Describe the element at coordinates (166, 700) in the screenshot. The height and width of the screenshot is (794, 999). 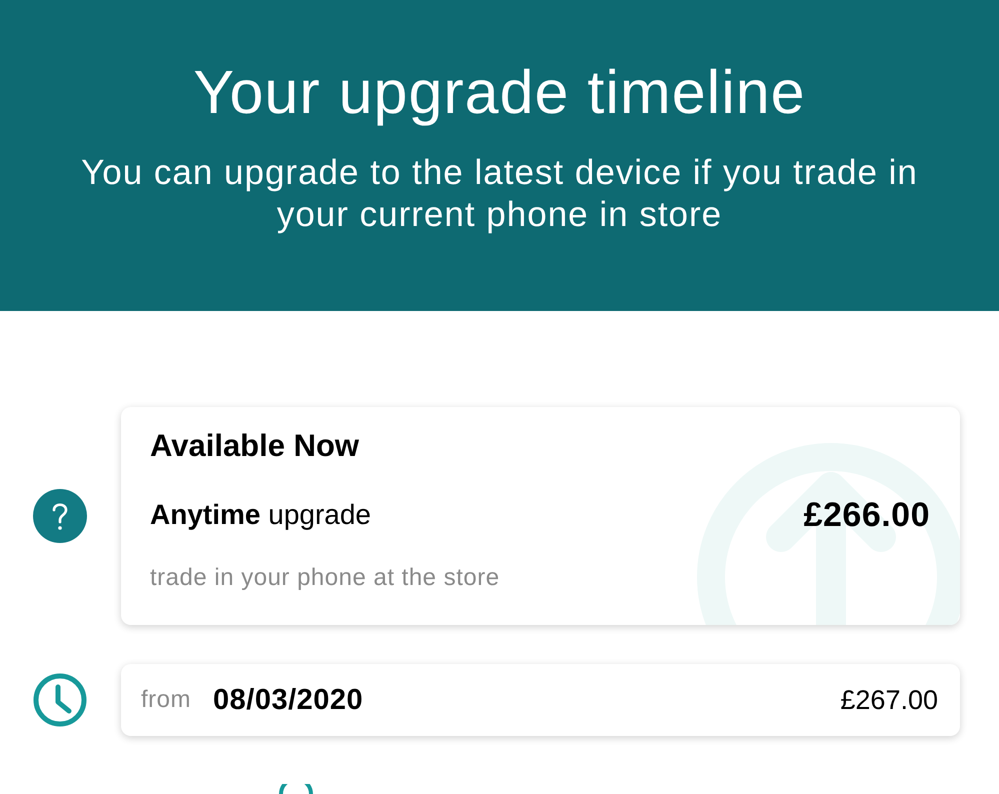
I see `from-label: from` at that location.